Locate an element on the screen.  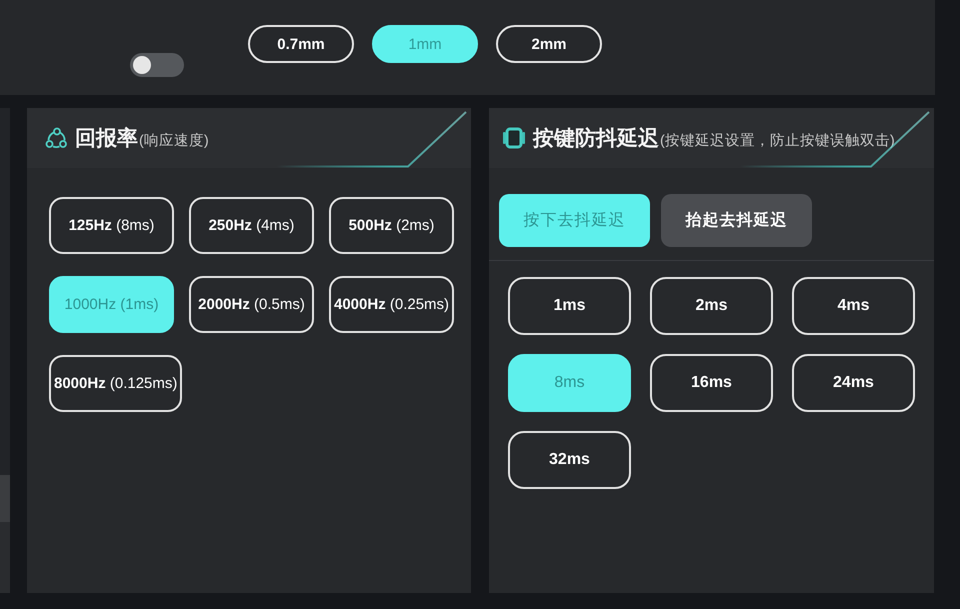
debounce-tab: 抬起去抖延迟 is located at coordinates (736, 220).